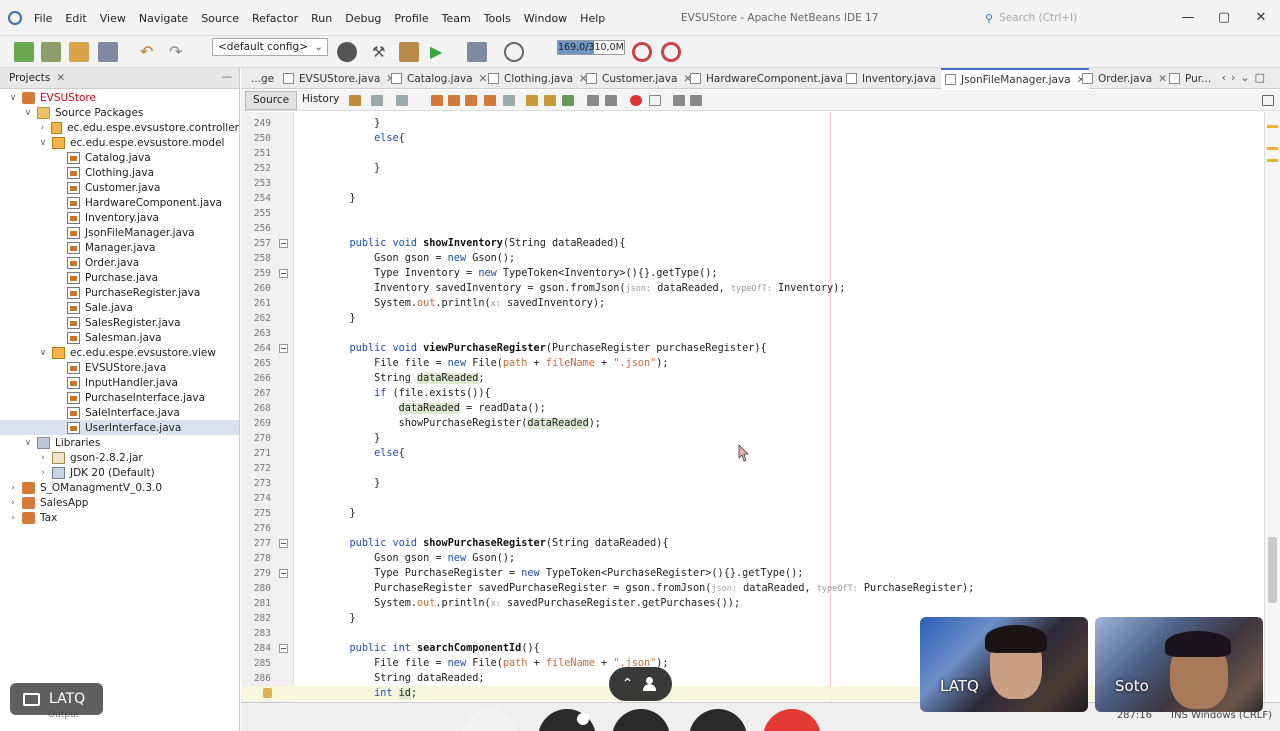 The image size is (1280, 731). Describe the element at coordinates (514, 52) in the screenshot. I see `profile-icon` at that location.